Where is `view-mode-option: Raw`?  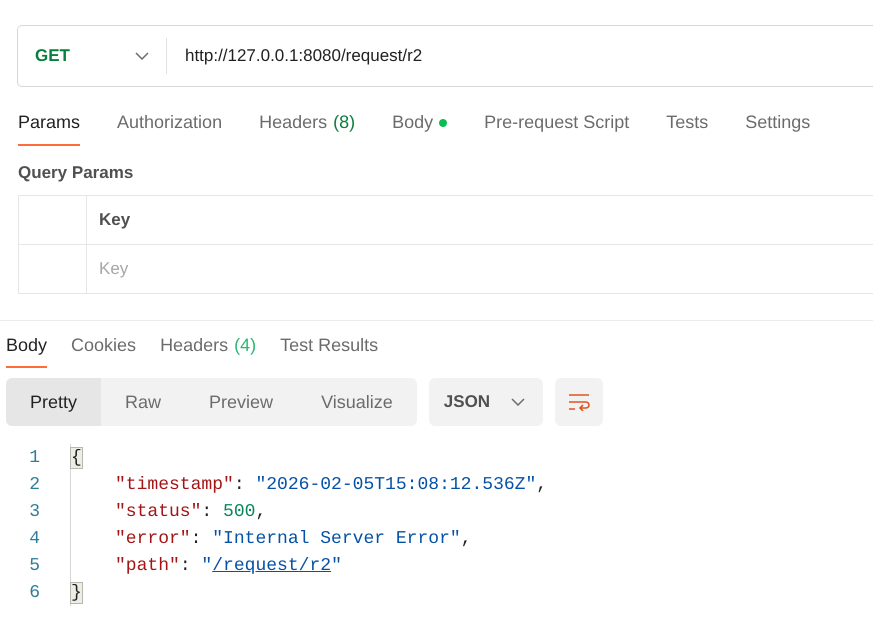
view-mode-option: Raw is located at coordinates (143, 402).